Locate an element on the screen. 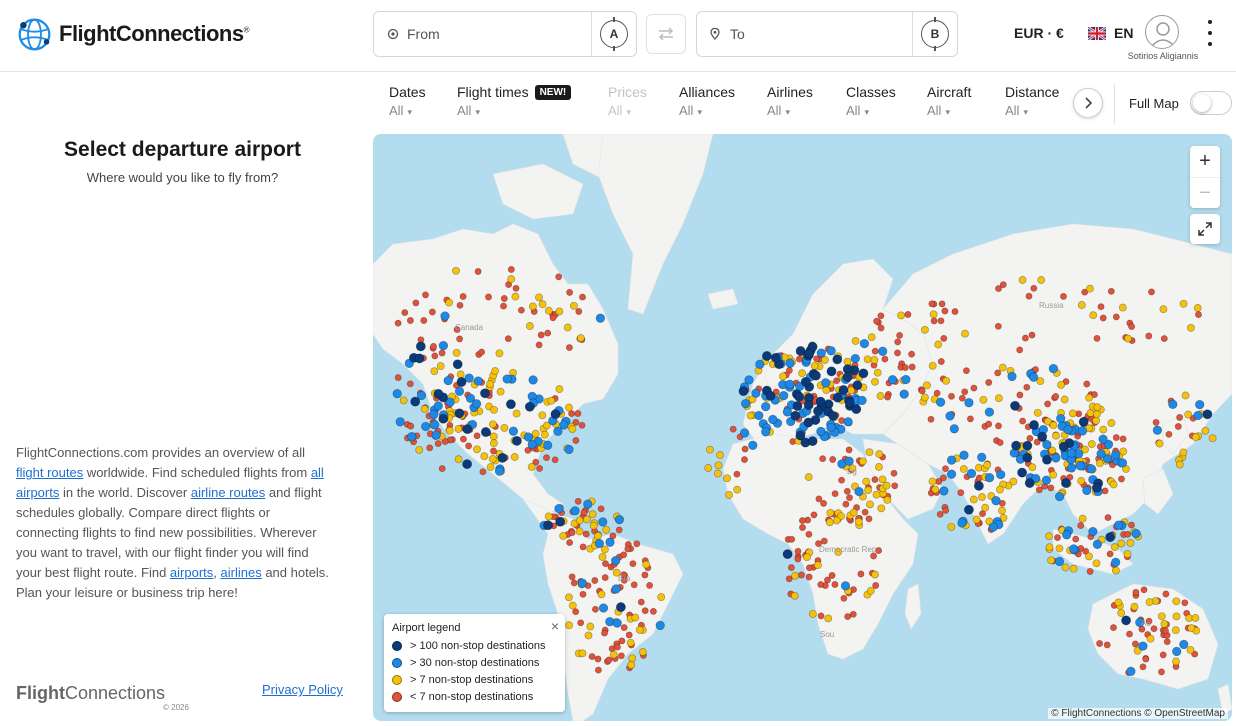 The width and height of the screenshot is (1236, 726). airlines-link: airlines is located at coordinates (241, 572).